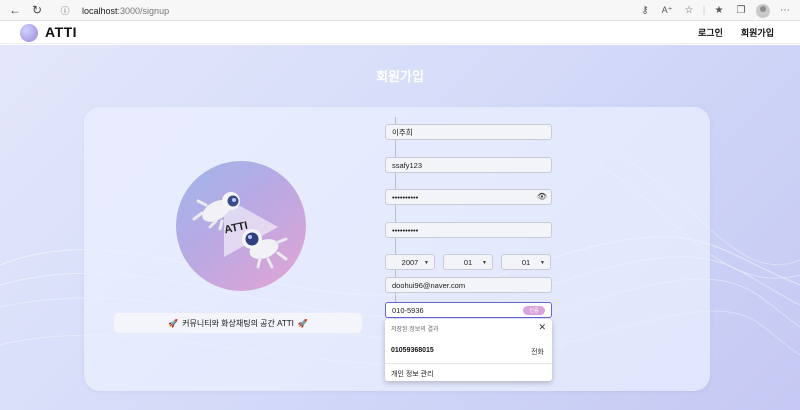  I want to click on favorite-star-icon: ☆, so click(689, 10).